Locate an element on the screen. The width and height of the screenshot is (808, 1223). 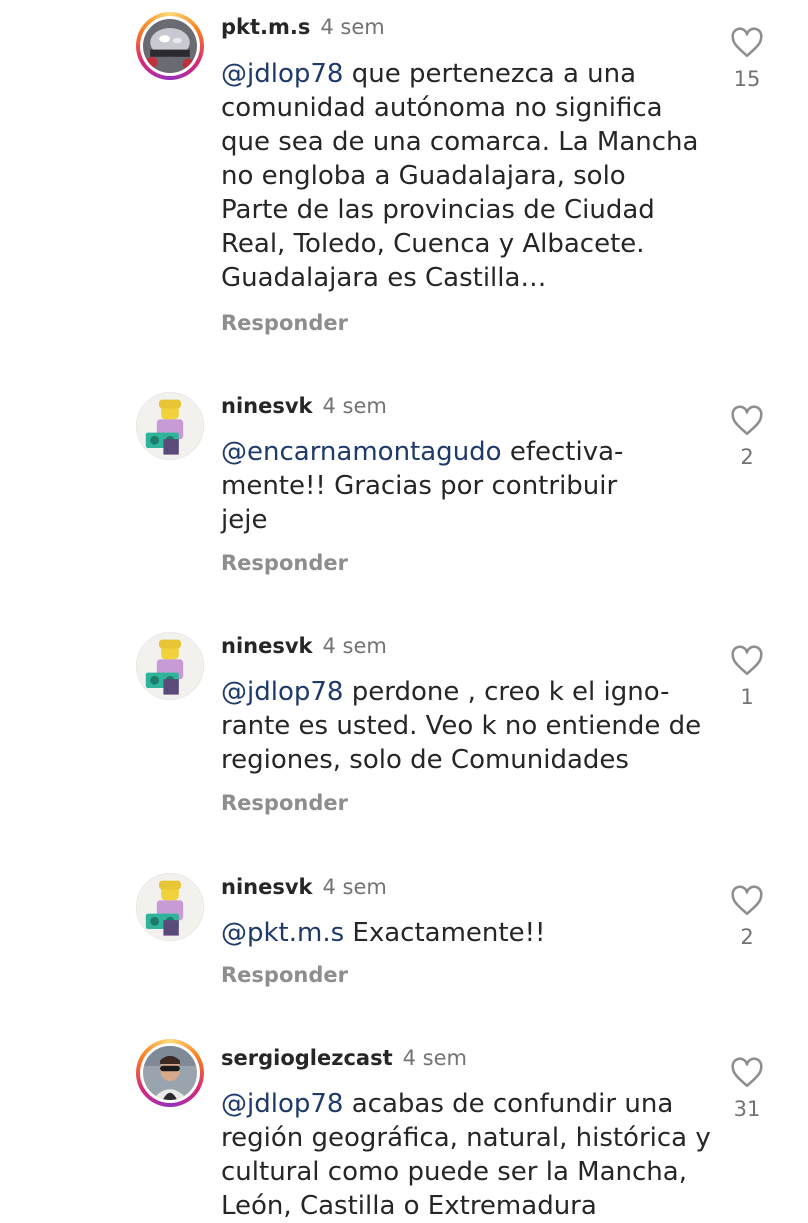
helmet-avatar-icon is located at coordinates (170, 46).